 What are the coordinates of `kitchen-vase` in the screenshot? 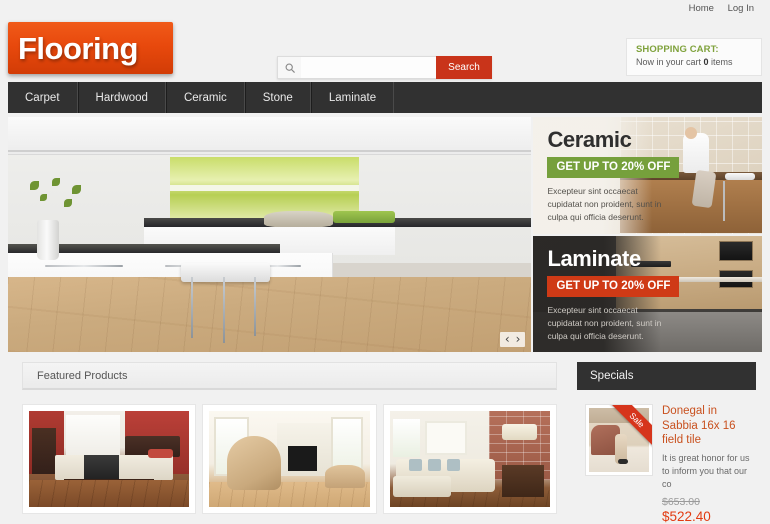 It's located at (47, 240).